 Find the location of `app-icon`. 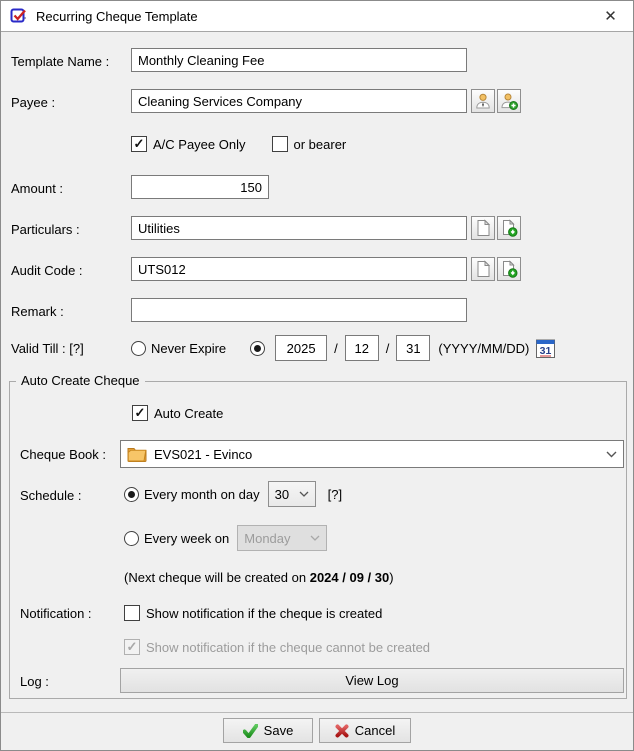

app-icon is located at coordinates (19, 16).